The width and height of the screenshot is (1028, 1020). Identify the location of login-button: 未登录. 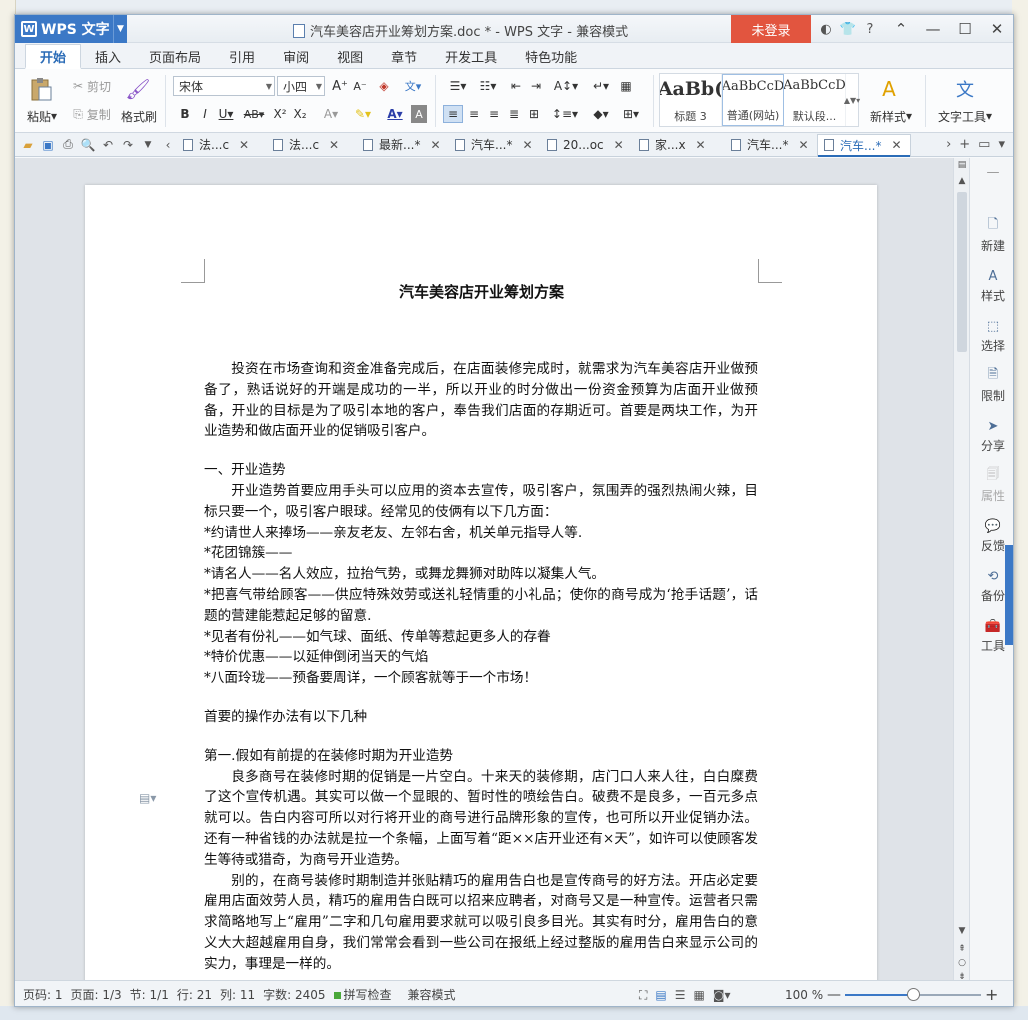
(771, 29).